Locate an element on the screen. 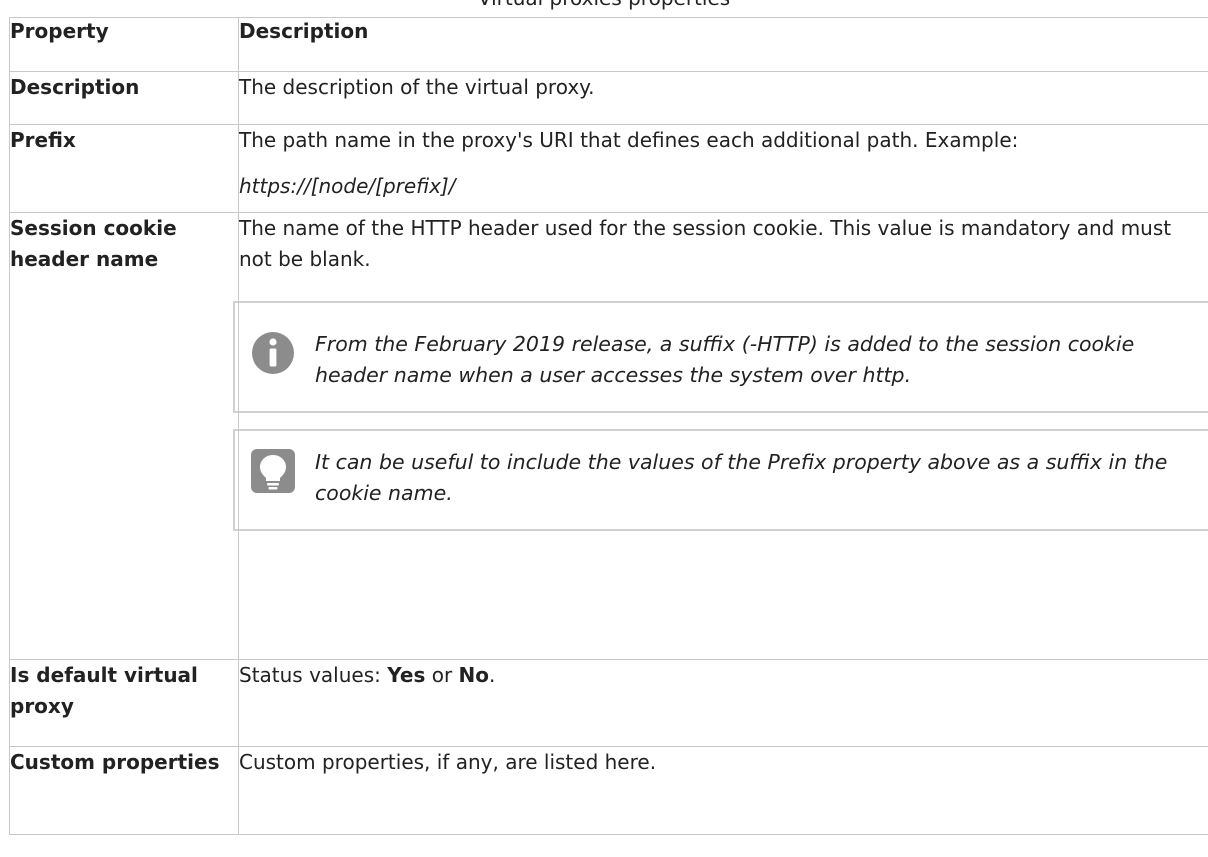  property-name: Prefix is located at coordinates (124, 168).